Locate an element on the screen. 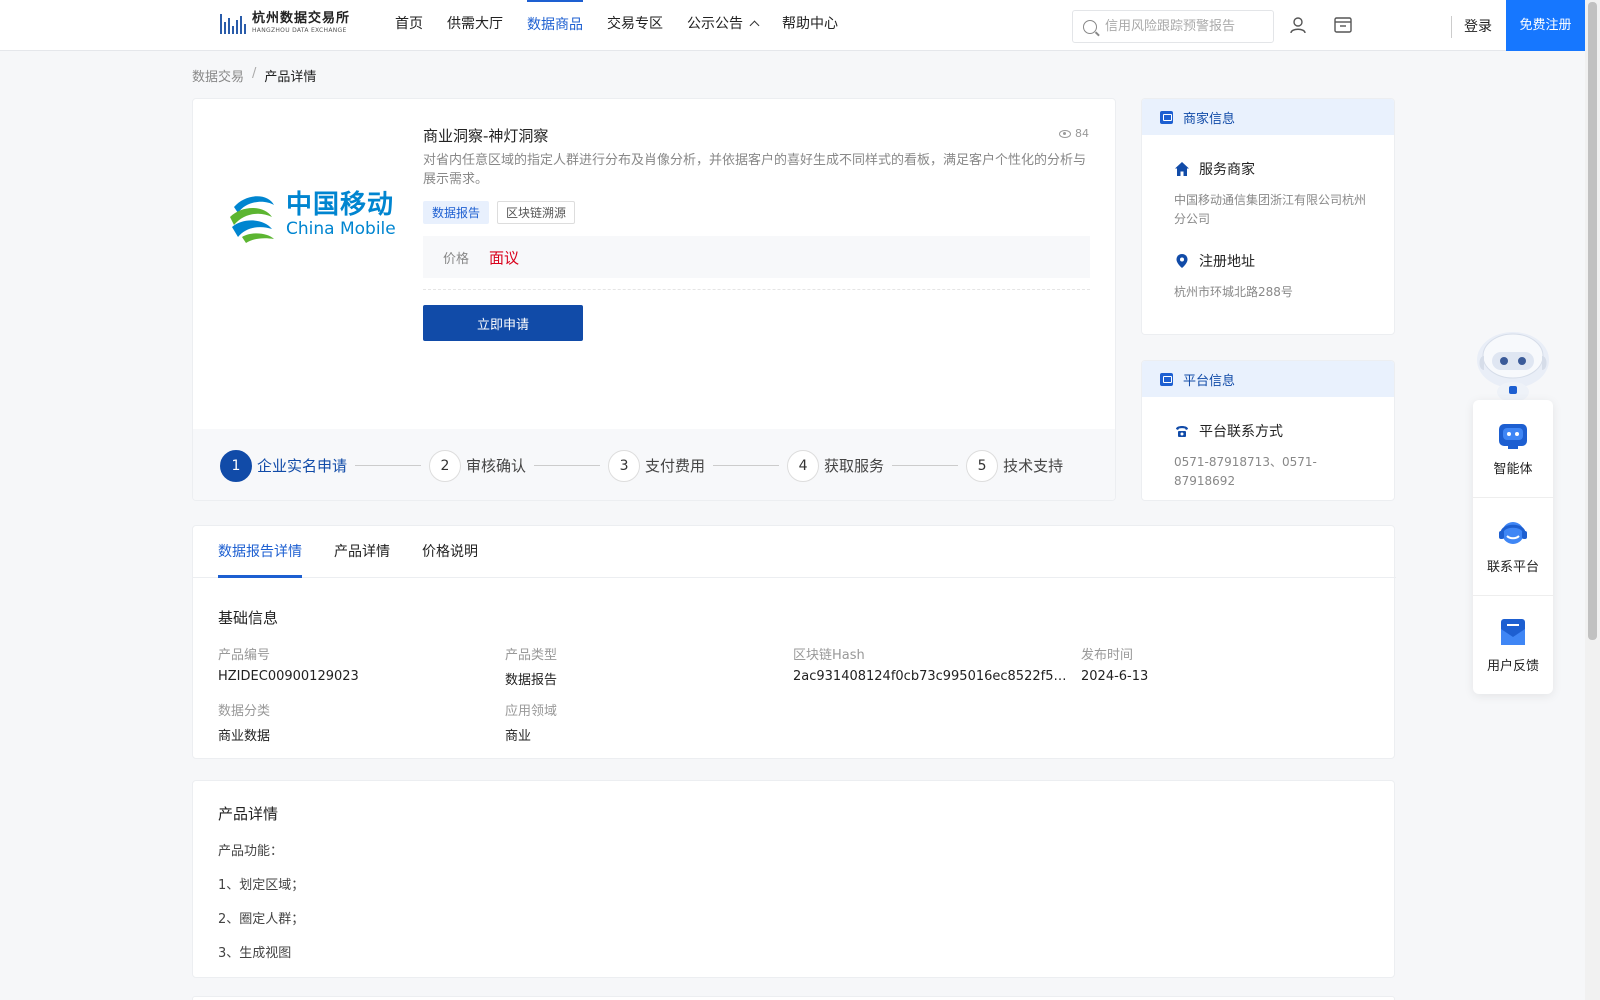  apply-now-button: 立即申请 is located at coordinates (503, 323).